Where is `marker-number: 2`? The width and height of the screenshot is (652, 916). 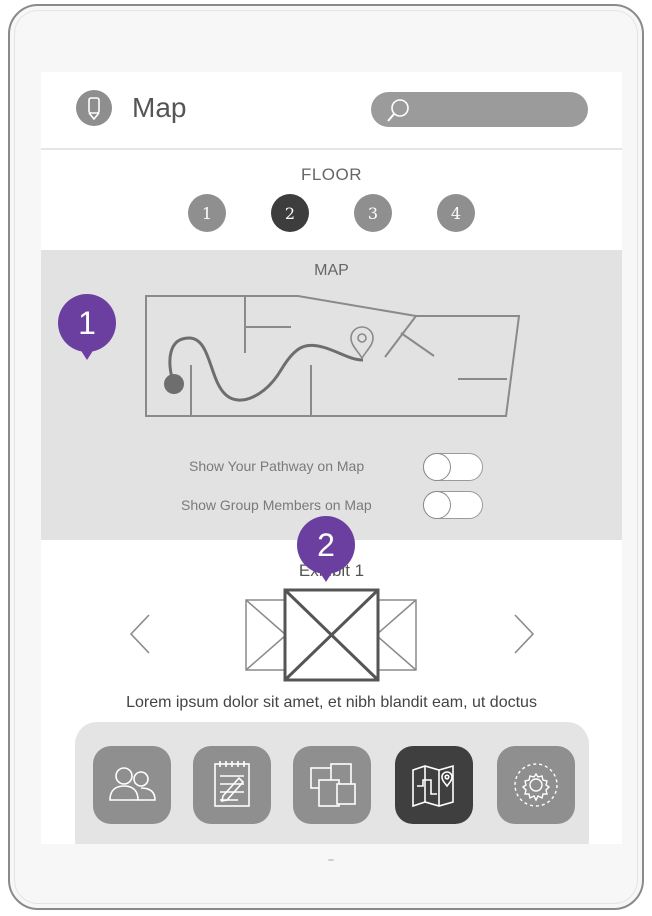 marker-number: 2 is located at coordinates (326, 544).